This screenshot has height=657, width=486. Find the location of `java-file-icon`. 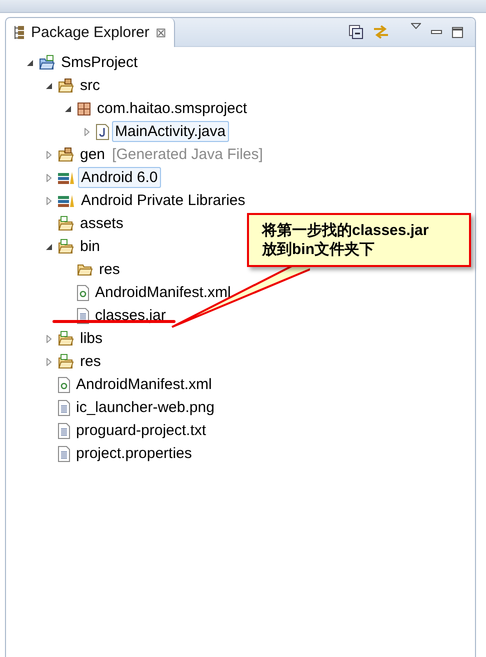

java-file-icon is located at coordinates (102, 132).